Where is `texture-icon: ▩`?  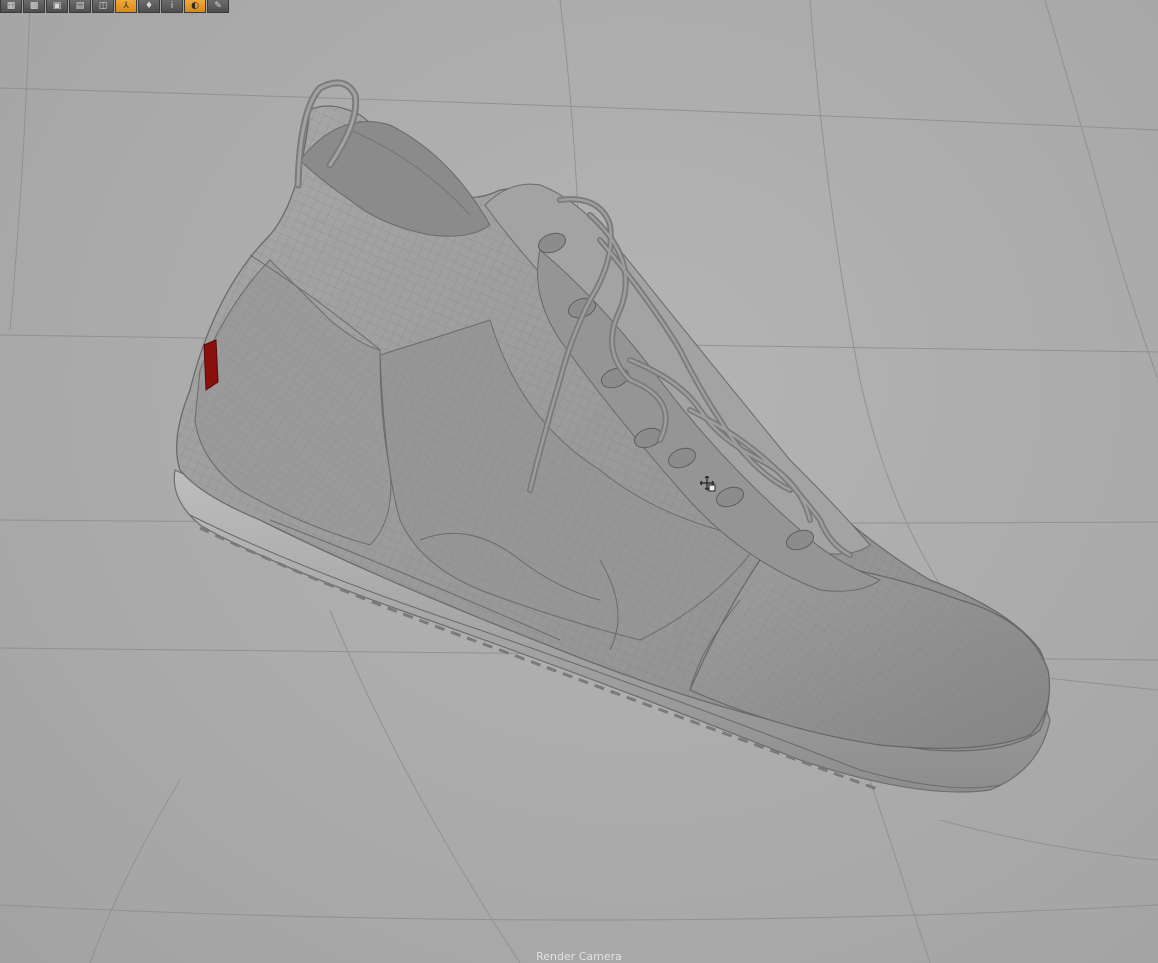 texture-icon: ▩ is located at coordinates (34, 6).